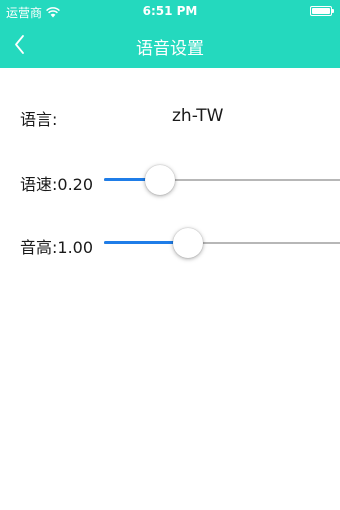  I want to click on status-time: 6:51 PM, so click(170, 11).